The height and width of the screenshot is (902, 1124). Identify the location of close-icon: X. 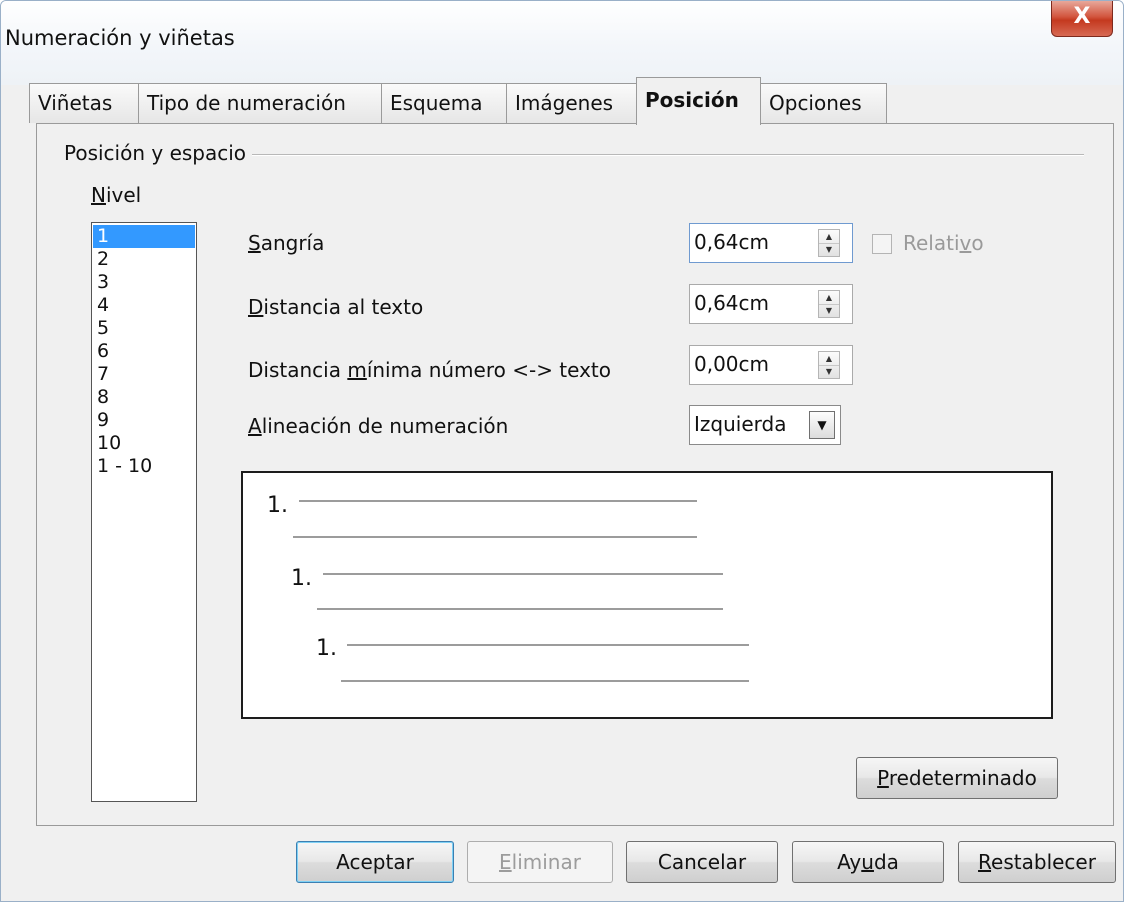
(1082, 19).